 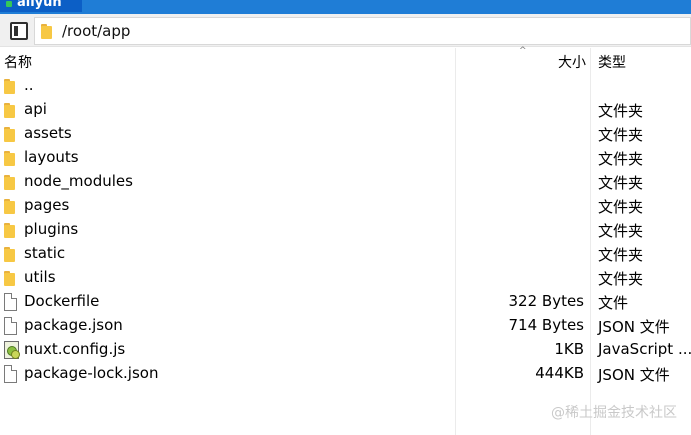 I want to click on file-row: pages 文件夹, so click(x=345, y=206).